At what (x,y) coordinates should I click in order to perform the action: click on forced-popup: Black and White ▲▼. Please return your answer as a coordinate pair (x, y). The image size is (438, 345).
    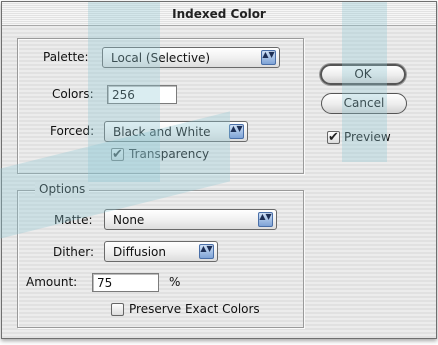
    Looking at the image, I should click on (176, 131).